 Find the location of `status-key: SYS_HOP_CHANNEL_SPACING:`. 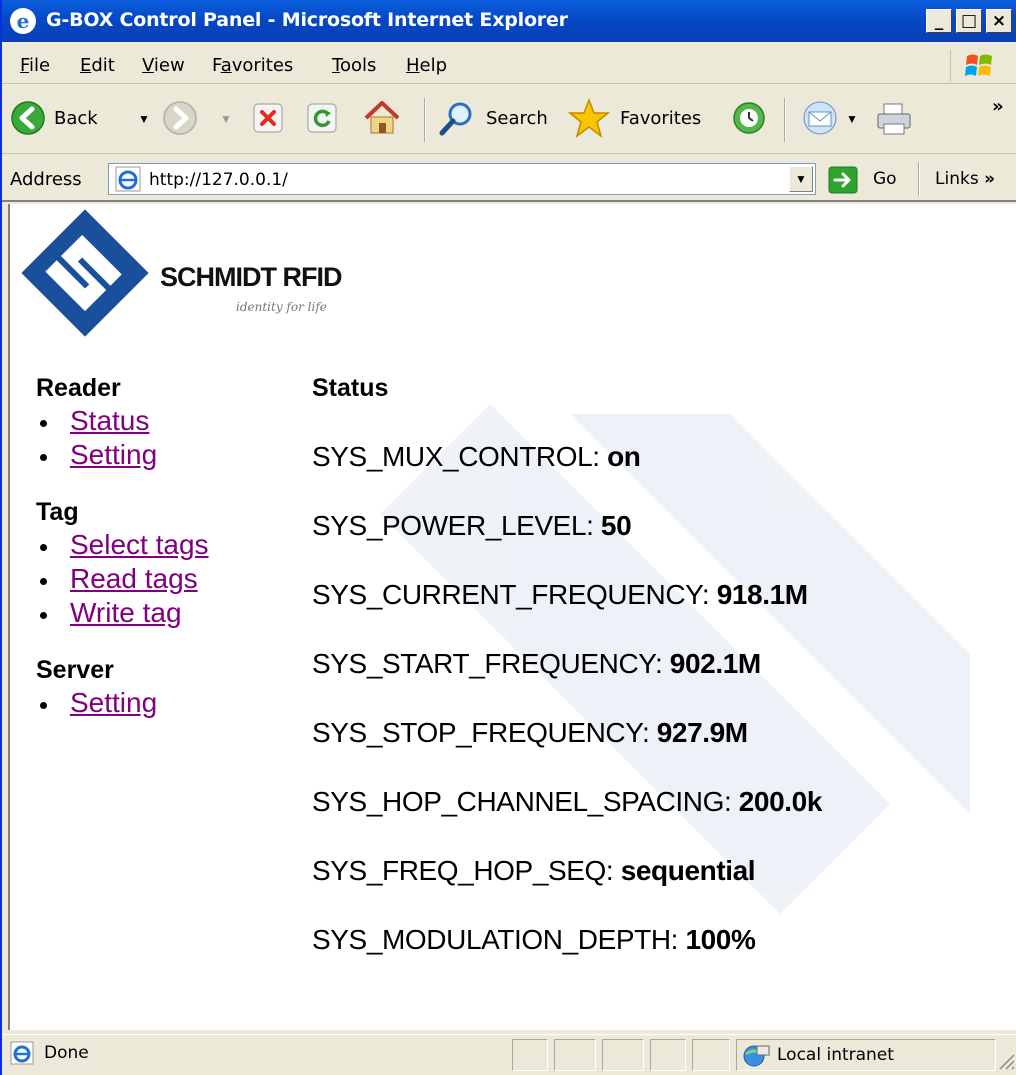

status-key: SYS_HOP_CHANNEL_SPACING: is located at coordinates (522, 801).